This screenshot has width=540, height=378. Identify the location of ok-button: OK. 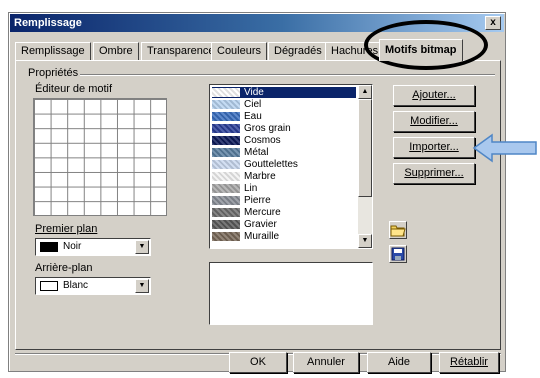
(258, 362).